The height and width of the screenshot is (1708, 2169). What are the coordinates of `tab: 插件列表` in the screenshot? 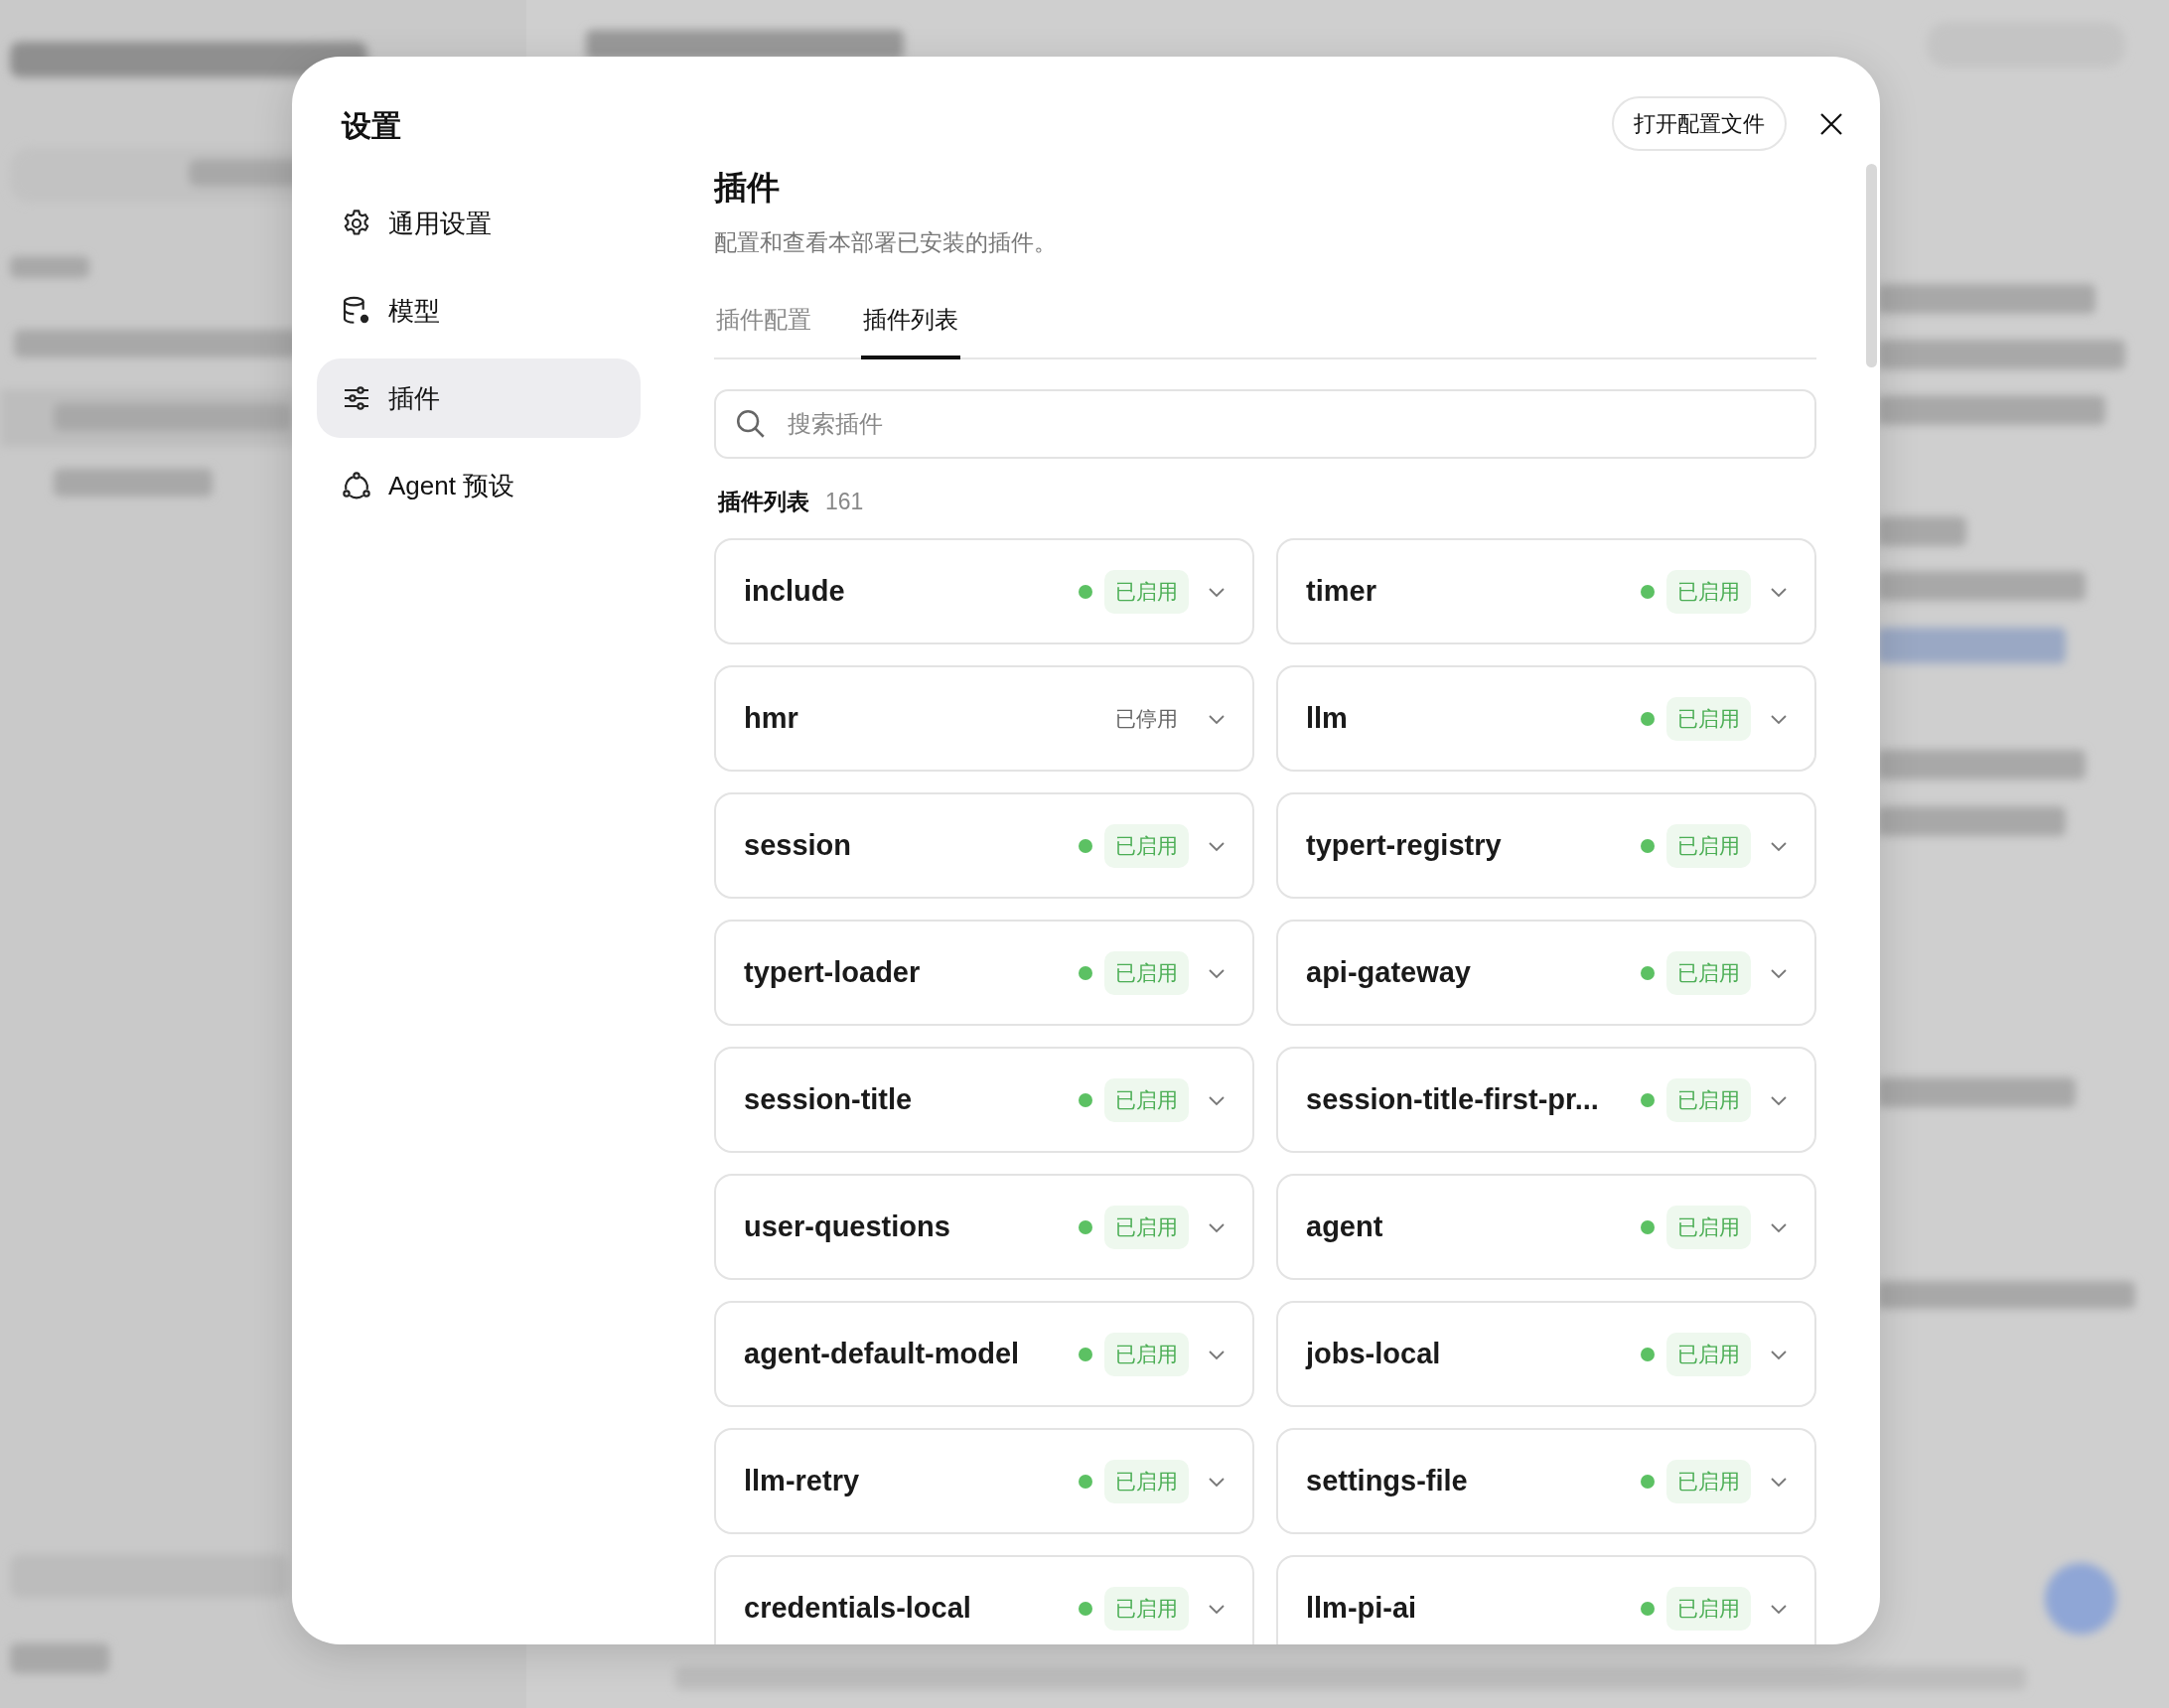 It's located at (910, 326).